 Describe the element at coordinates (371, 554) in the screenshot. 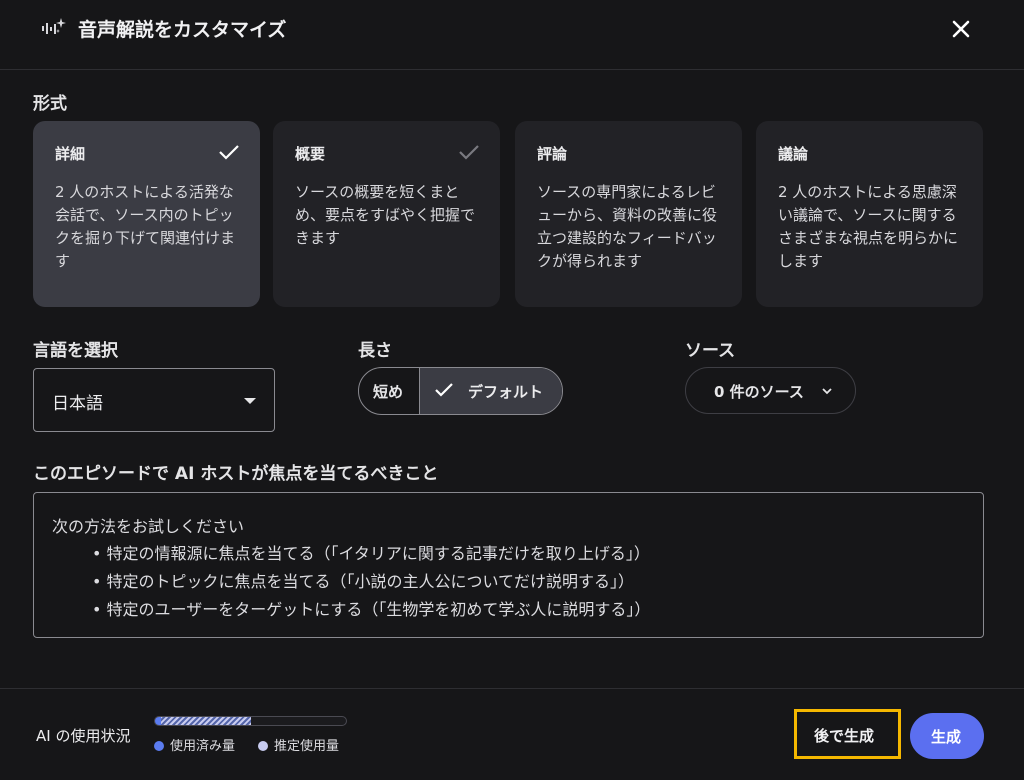

I see `focus-example-item: 特定の情報源に焦点を当てる（「イタリアに関する記事だけを取り上げる」）` at that location.